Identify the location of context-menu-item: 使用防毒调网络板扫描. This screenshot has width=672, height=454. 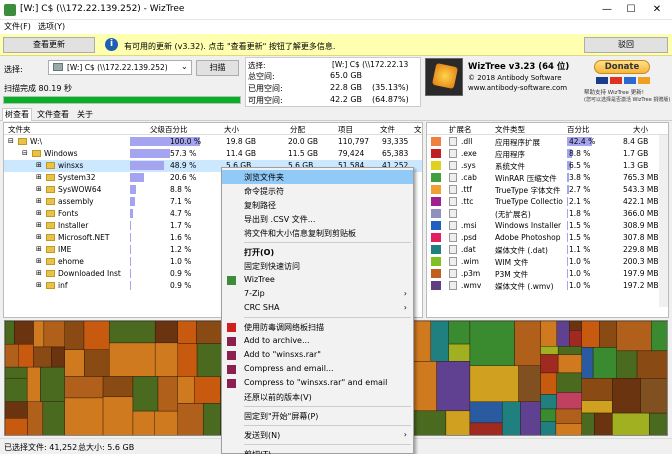
(317, 327).